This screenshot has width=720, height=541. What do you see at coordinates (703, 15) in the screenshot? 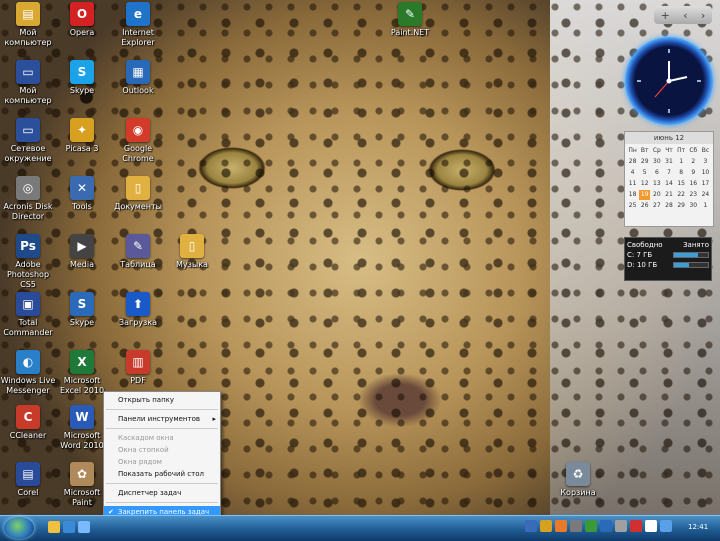
I see `gadget-next-button: ›` at bounding box center [703, 15].